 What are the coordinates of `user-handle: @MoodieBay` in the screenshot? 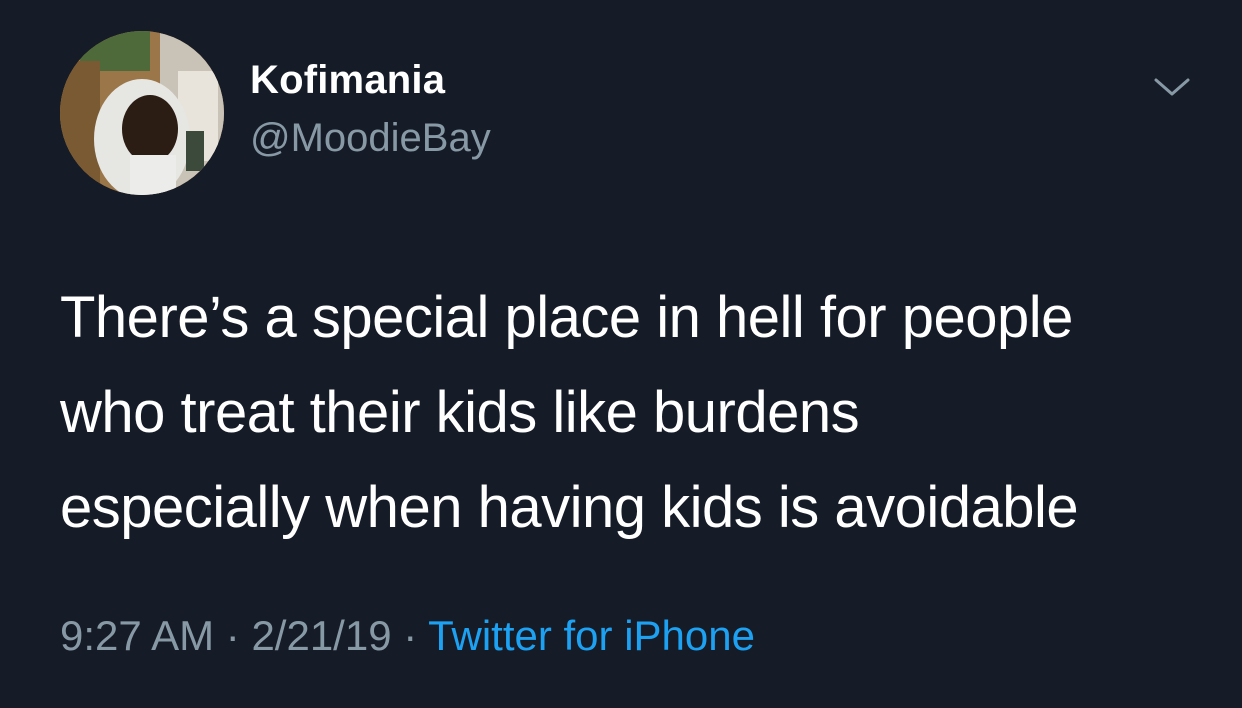 It's located at (370, 138).